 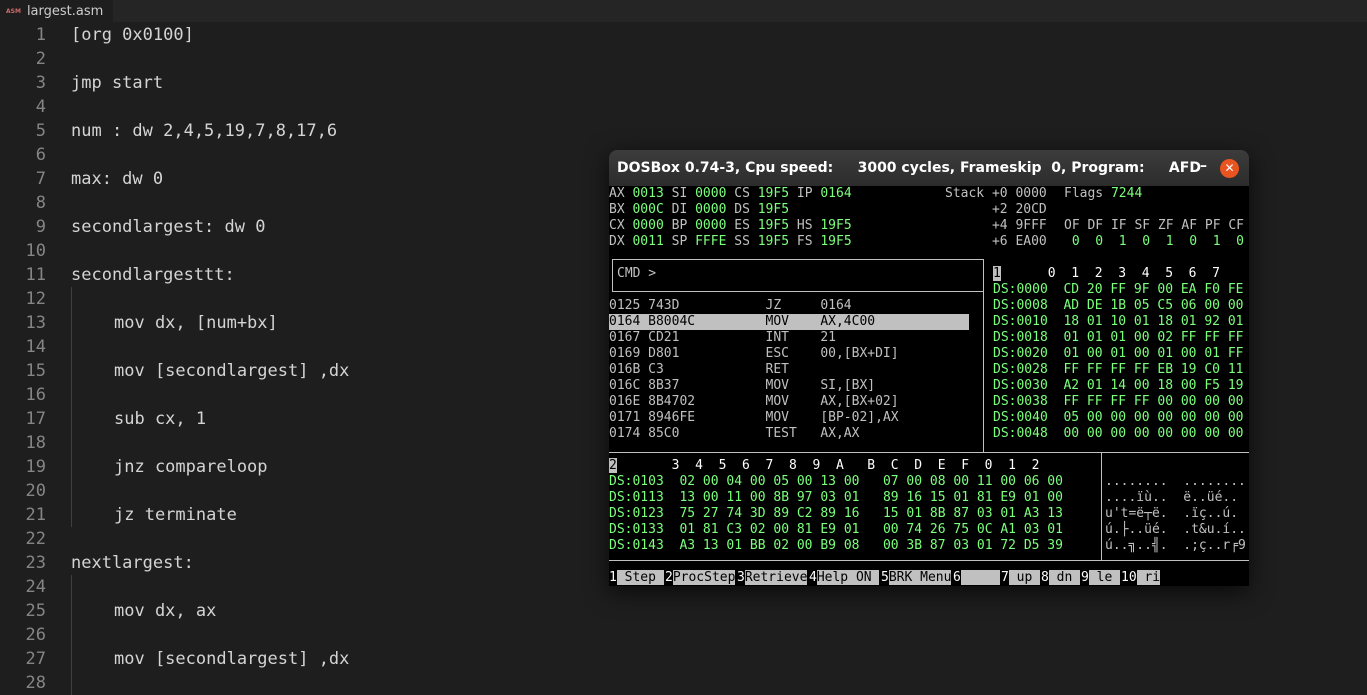 I want to click on stack-row: +4 9FFF, so click(x=996, y=226).